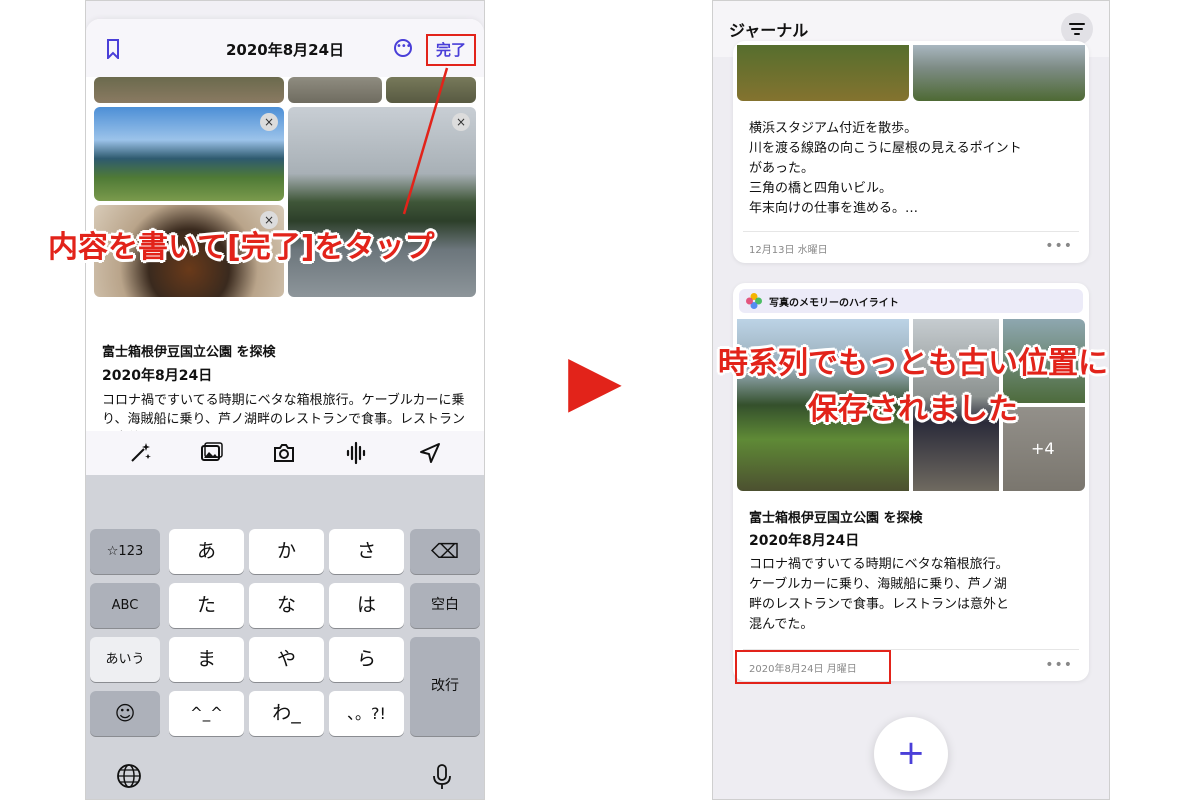 The width and height of the screenshot is (1200, 800). I want to click on photo-library-icon, so click(212, 453).